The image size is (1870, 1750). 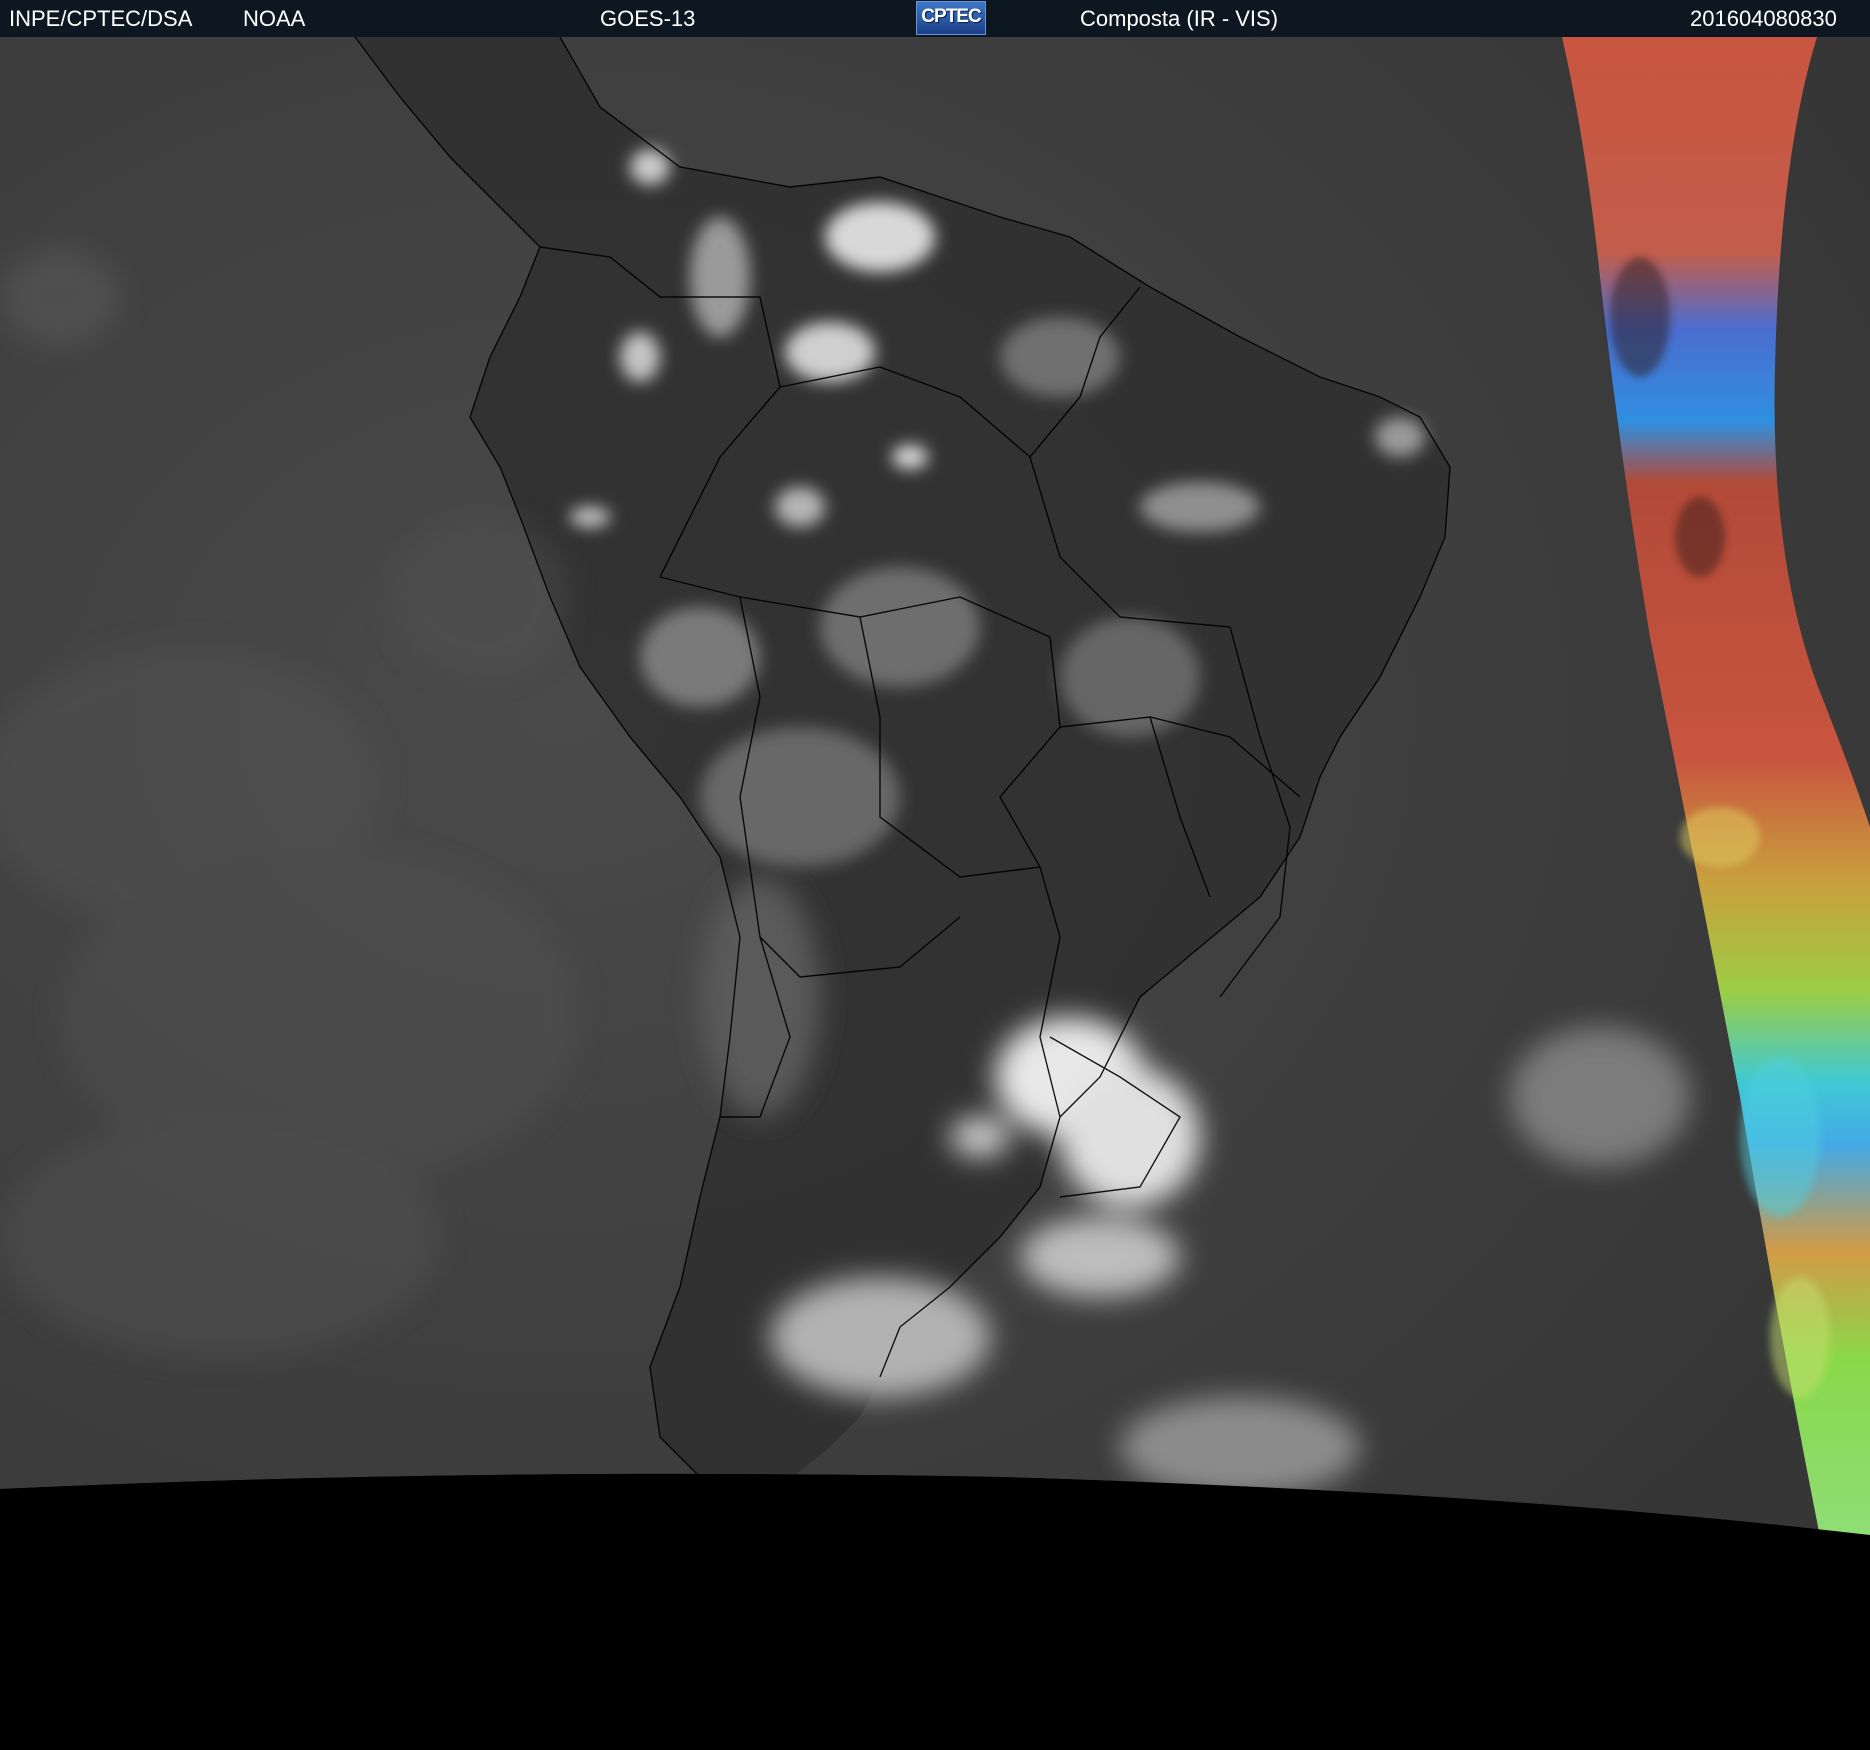 I want to click on product-label: Composta (IR - VIS), so click(x=1179, y=18).